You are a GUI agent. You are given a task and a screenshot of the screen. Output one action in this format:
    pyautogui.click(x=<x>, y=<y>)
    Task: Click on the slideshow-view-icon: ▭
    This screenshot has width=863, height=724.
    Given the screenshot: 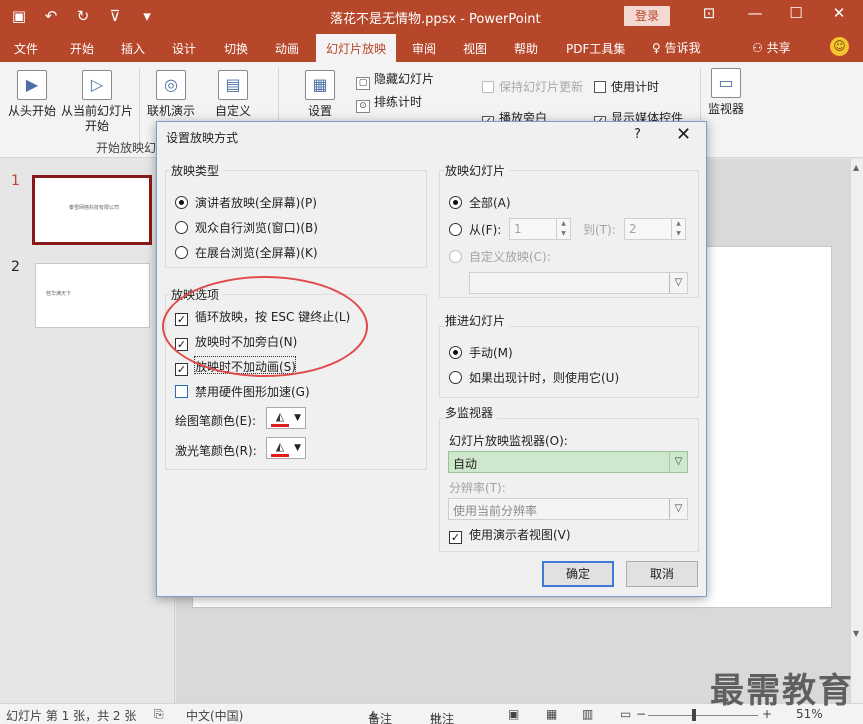 What is the action you would take?
    pyautogui.click(x=625, y=714)
    